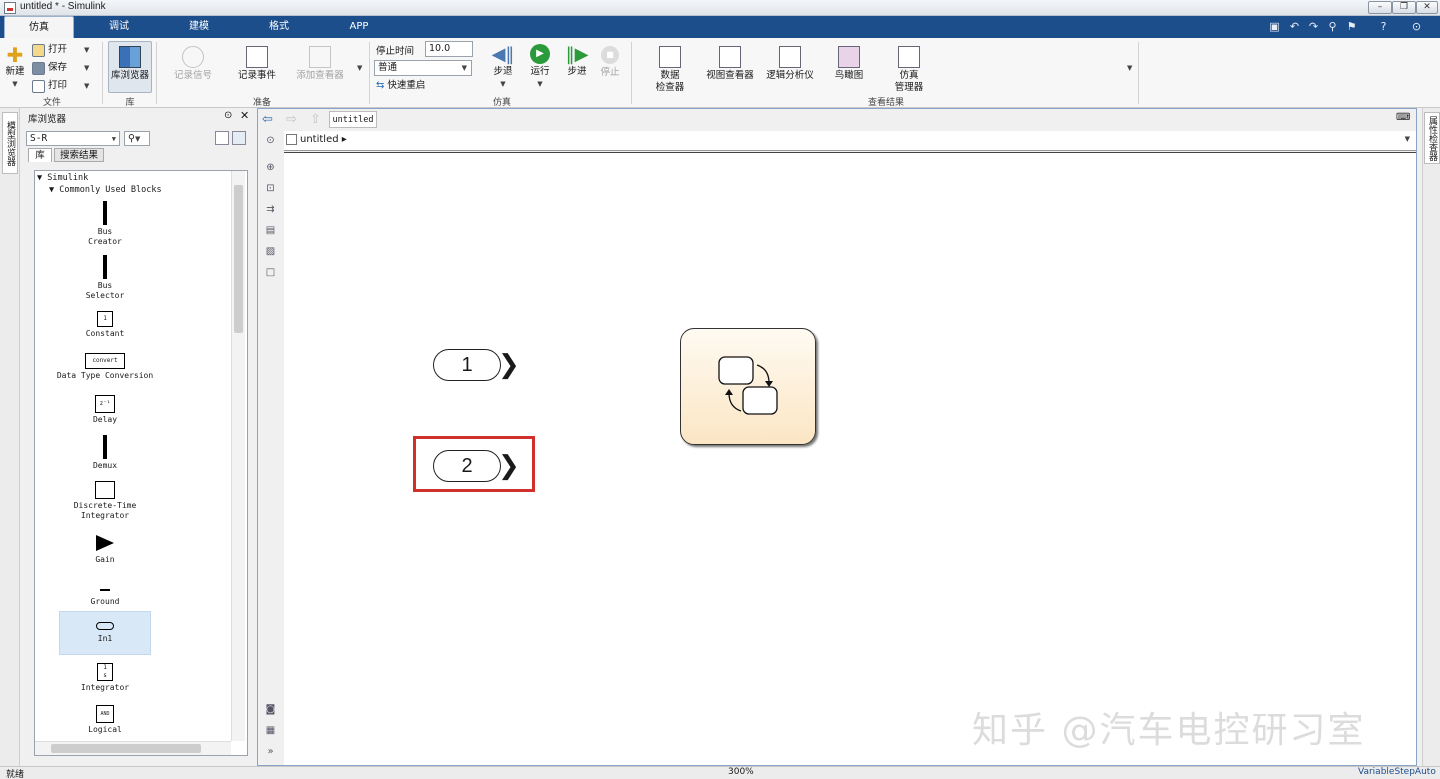 This screenshot has width=1440, height=779. Describe the element at coordinates (449, 49) in the screenshot. I see `stop-time-input: 10.0` at that location.